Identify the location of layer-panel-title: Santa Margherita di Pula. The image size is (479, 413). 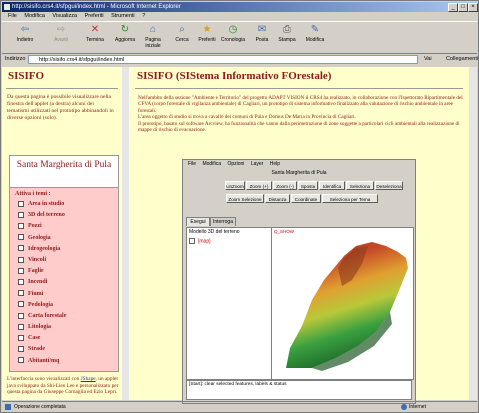
(64, 172).